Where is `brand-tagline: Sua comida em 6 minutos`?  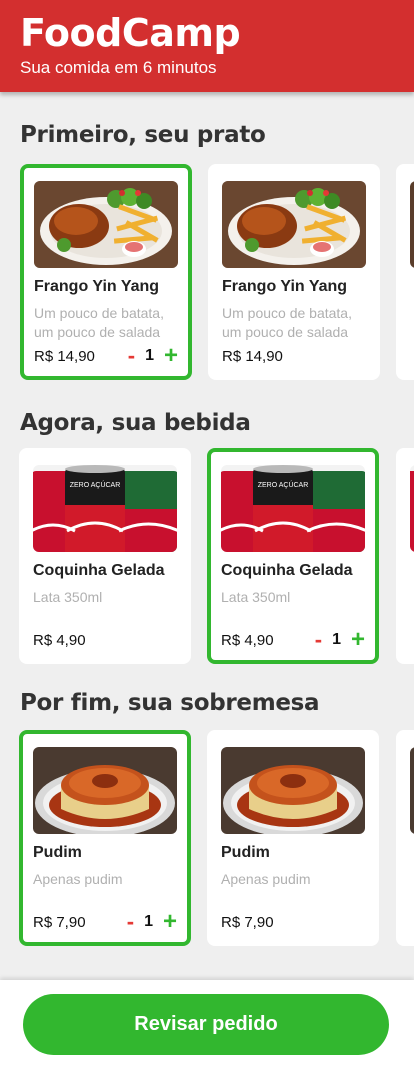 brand-tagline: Sua comida em 6 minutos is located at coordinates (118, 67).